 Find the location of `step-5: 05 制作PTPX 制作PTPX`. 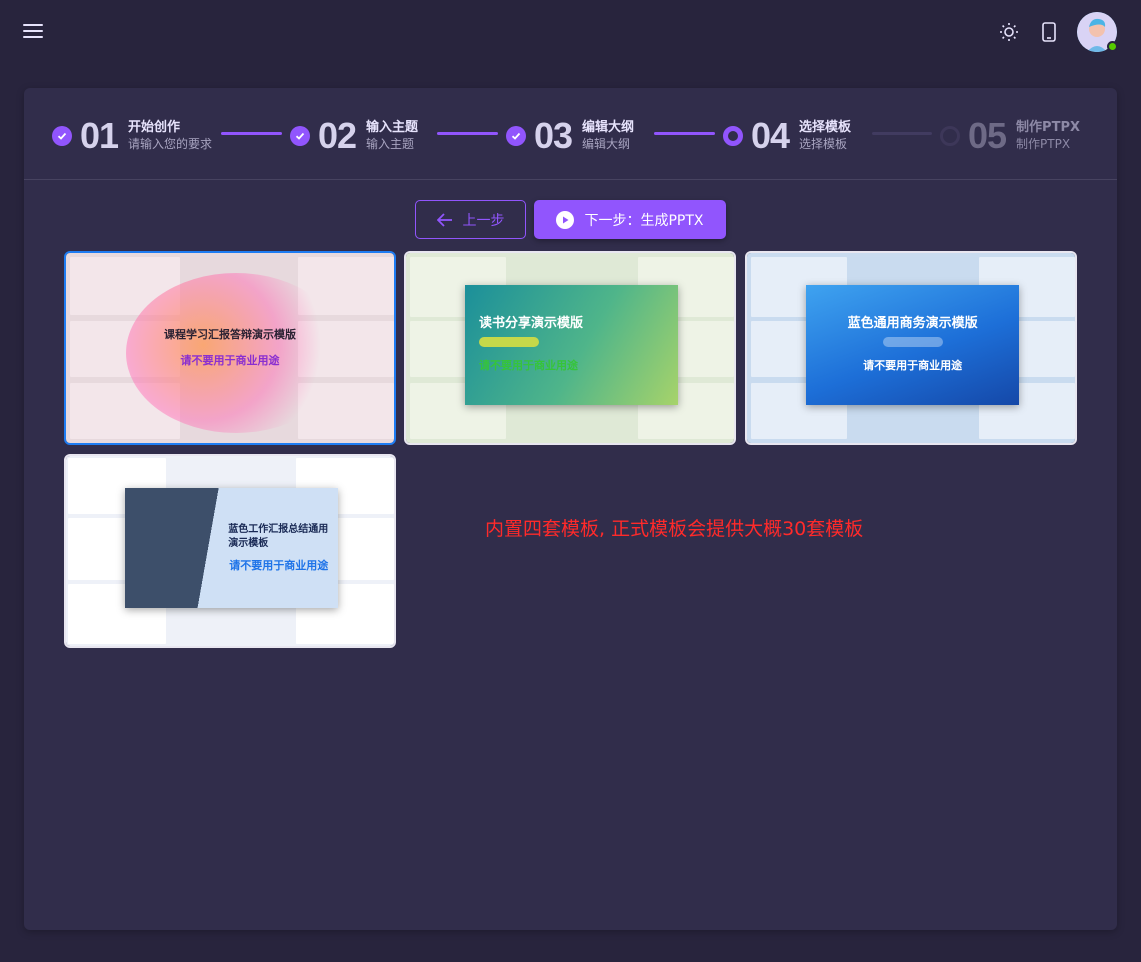

step-5: 05 制作PTPX 制作PTPX is located at coordinates (1010, 135).